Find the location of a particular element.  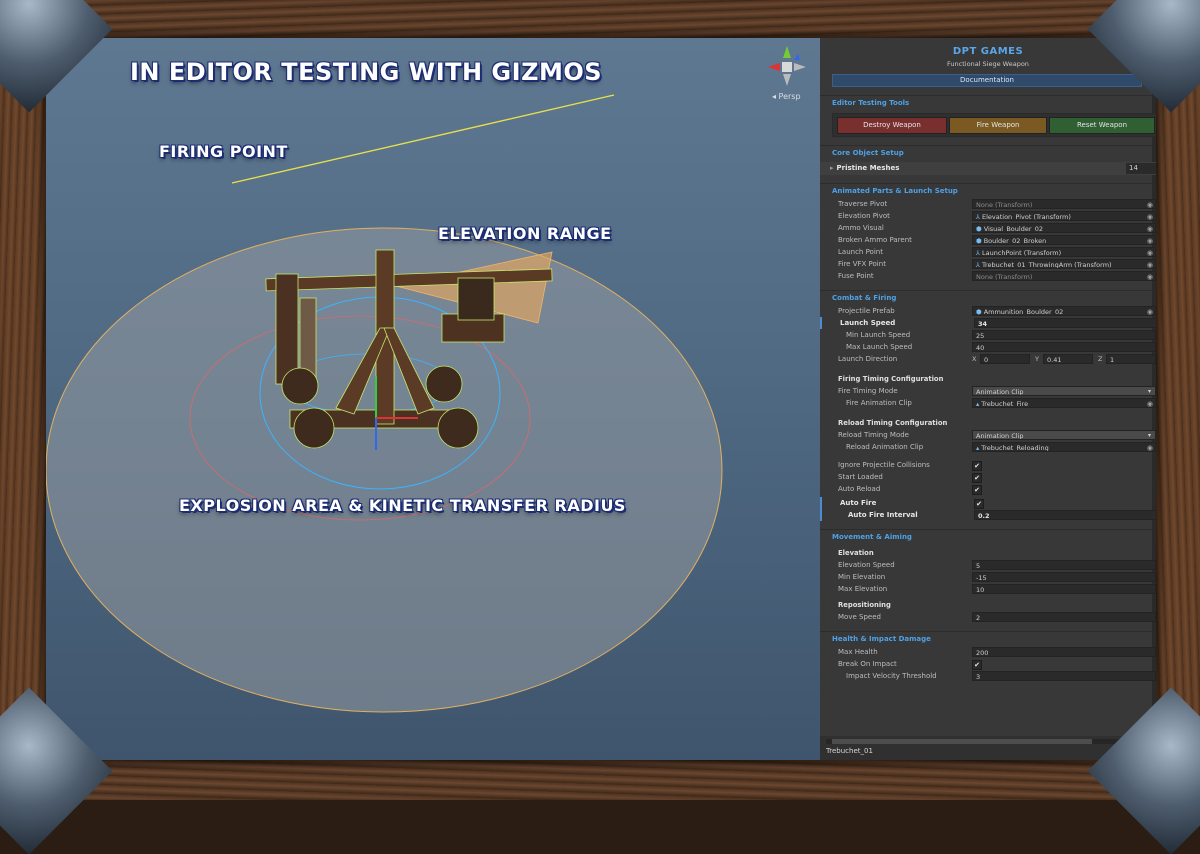

reset-weapon-button: Reset Weapon is located at coordinates (1102, 125).